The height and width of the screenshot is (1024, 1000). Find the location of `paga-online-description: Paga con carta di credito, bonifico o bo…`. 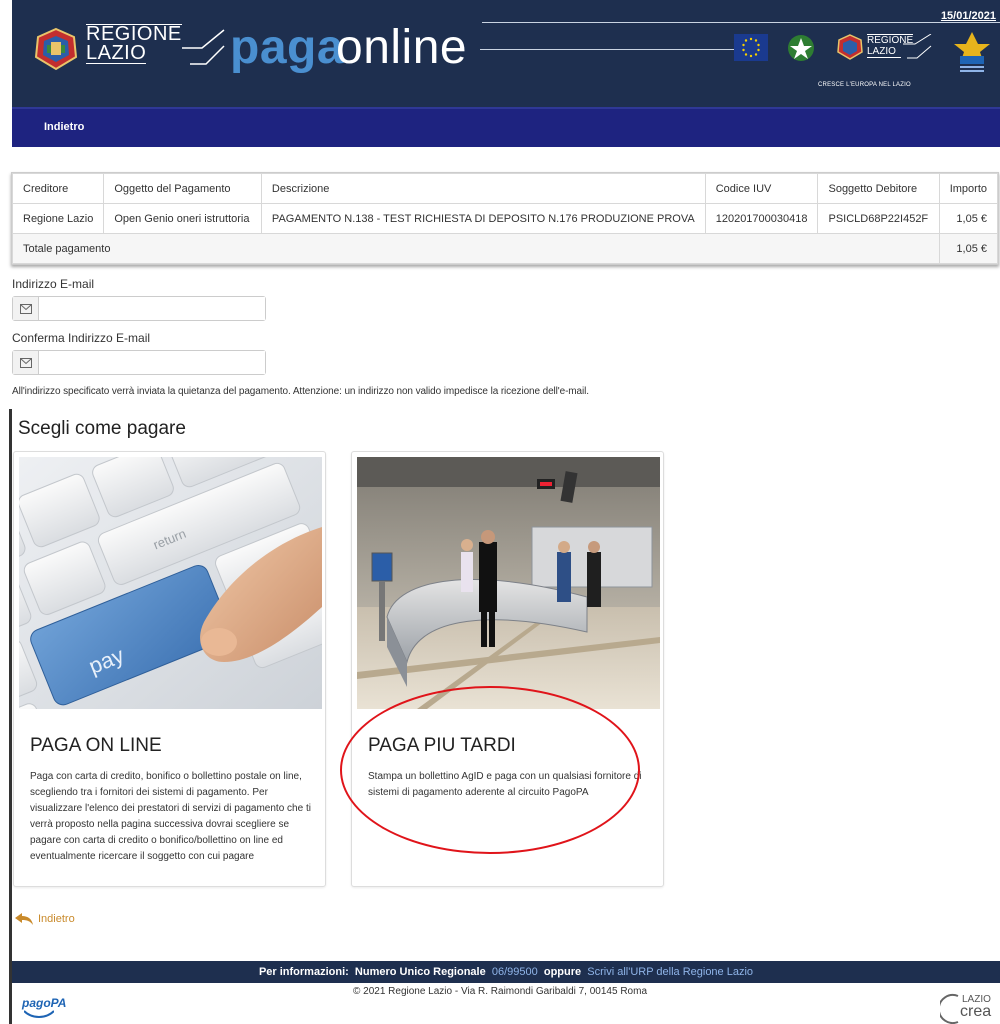

paga-online-description: Paga con carta di credito, bonifico o bo… is located at coordinates (170, 816).